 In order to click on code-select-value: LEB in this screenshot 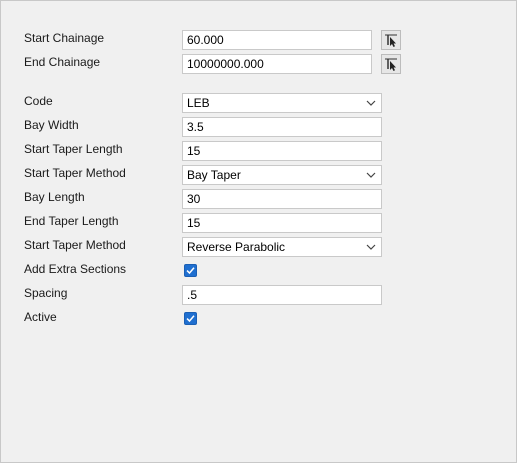, I will do `click(198, 103)`.